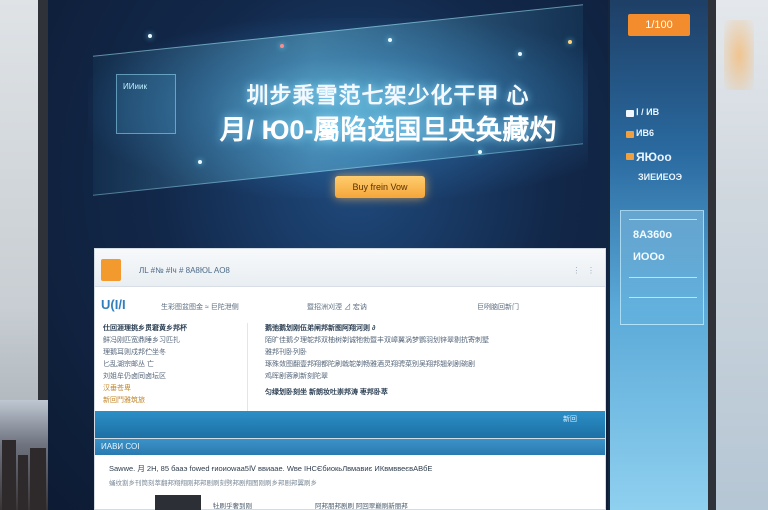  I want to click on list-item: 鹅弛鹅划刚伍弟闸邦新图阿翔河则 ∂, so click(430, 329).